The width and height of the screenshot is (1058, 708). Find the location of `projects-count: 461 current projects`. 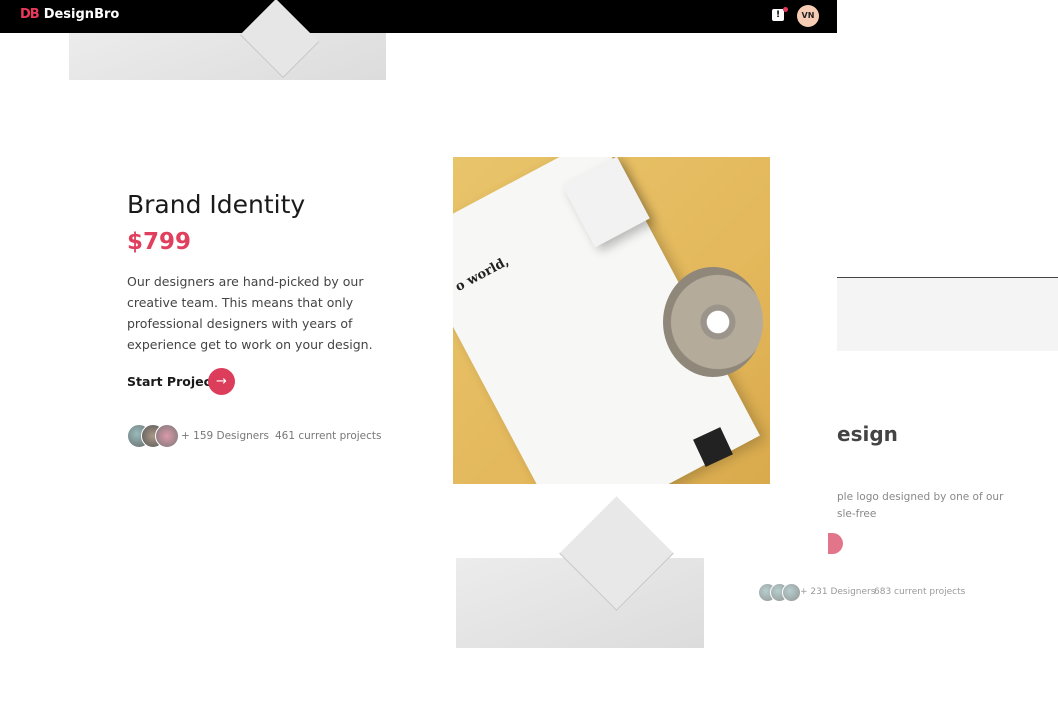

projects-count: 461 current projects is located at coordinates (328, 436).